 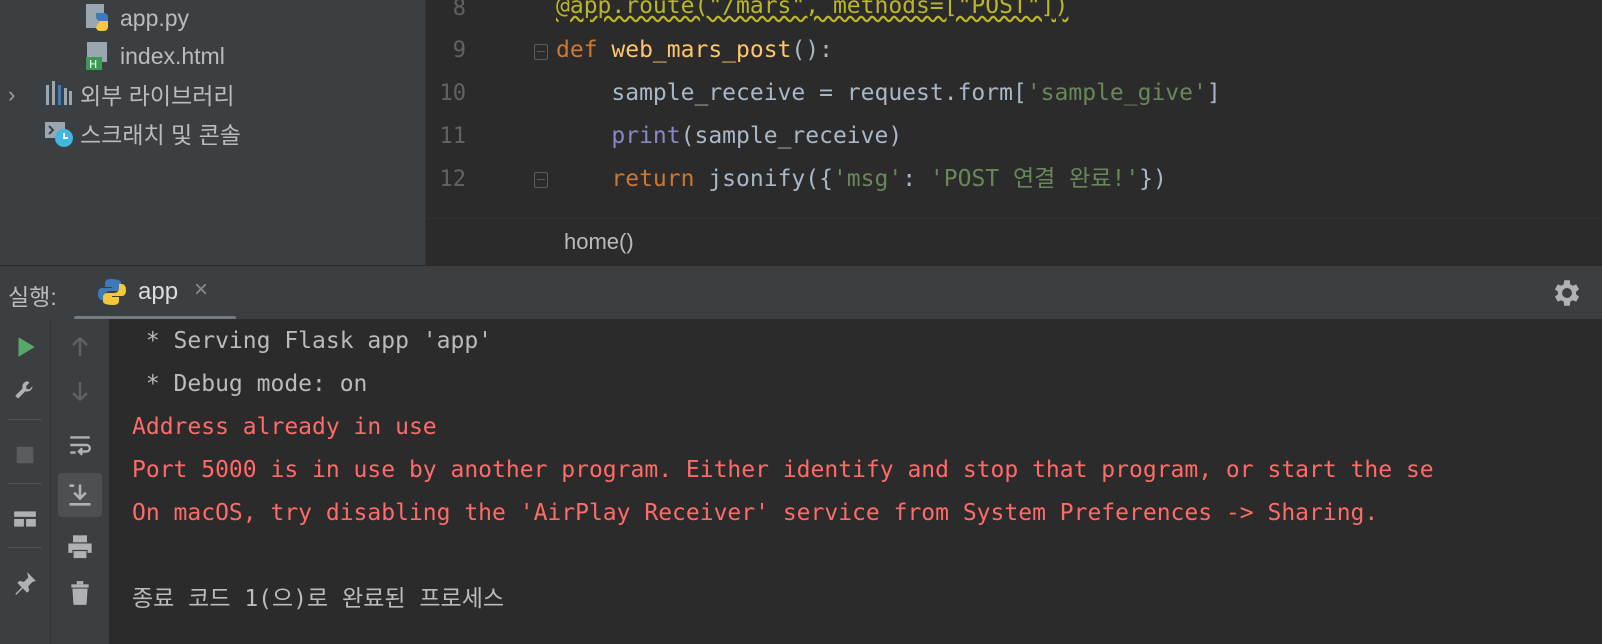 What do you see at coordinates (155, 17) in the screenshot?
I see `tree-item-label: app.py` at bounding box center [155, 17].